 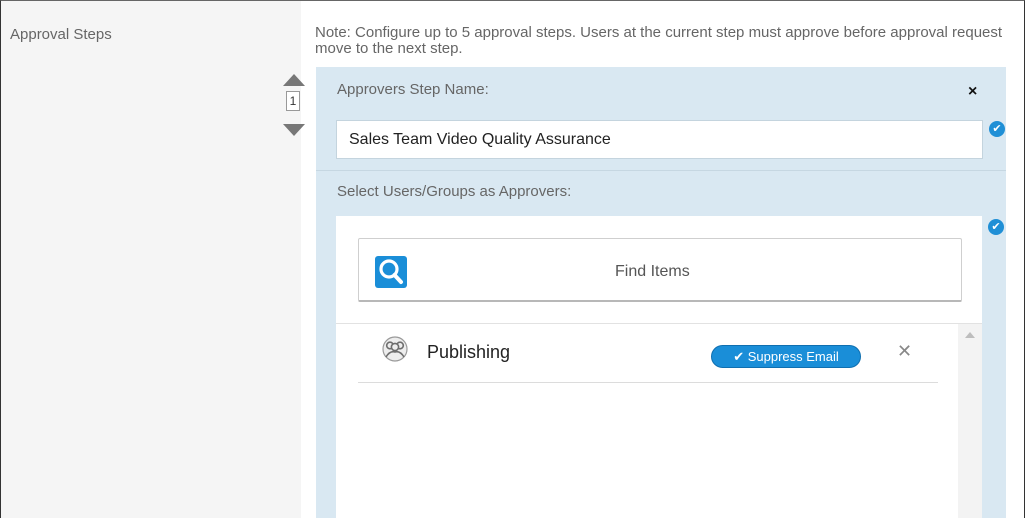 I want to click on step-number: 1, so click(x=293, y=101).